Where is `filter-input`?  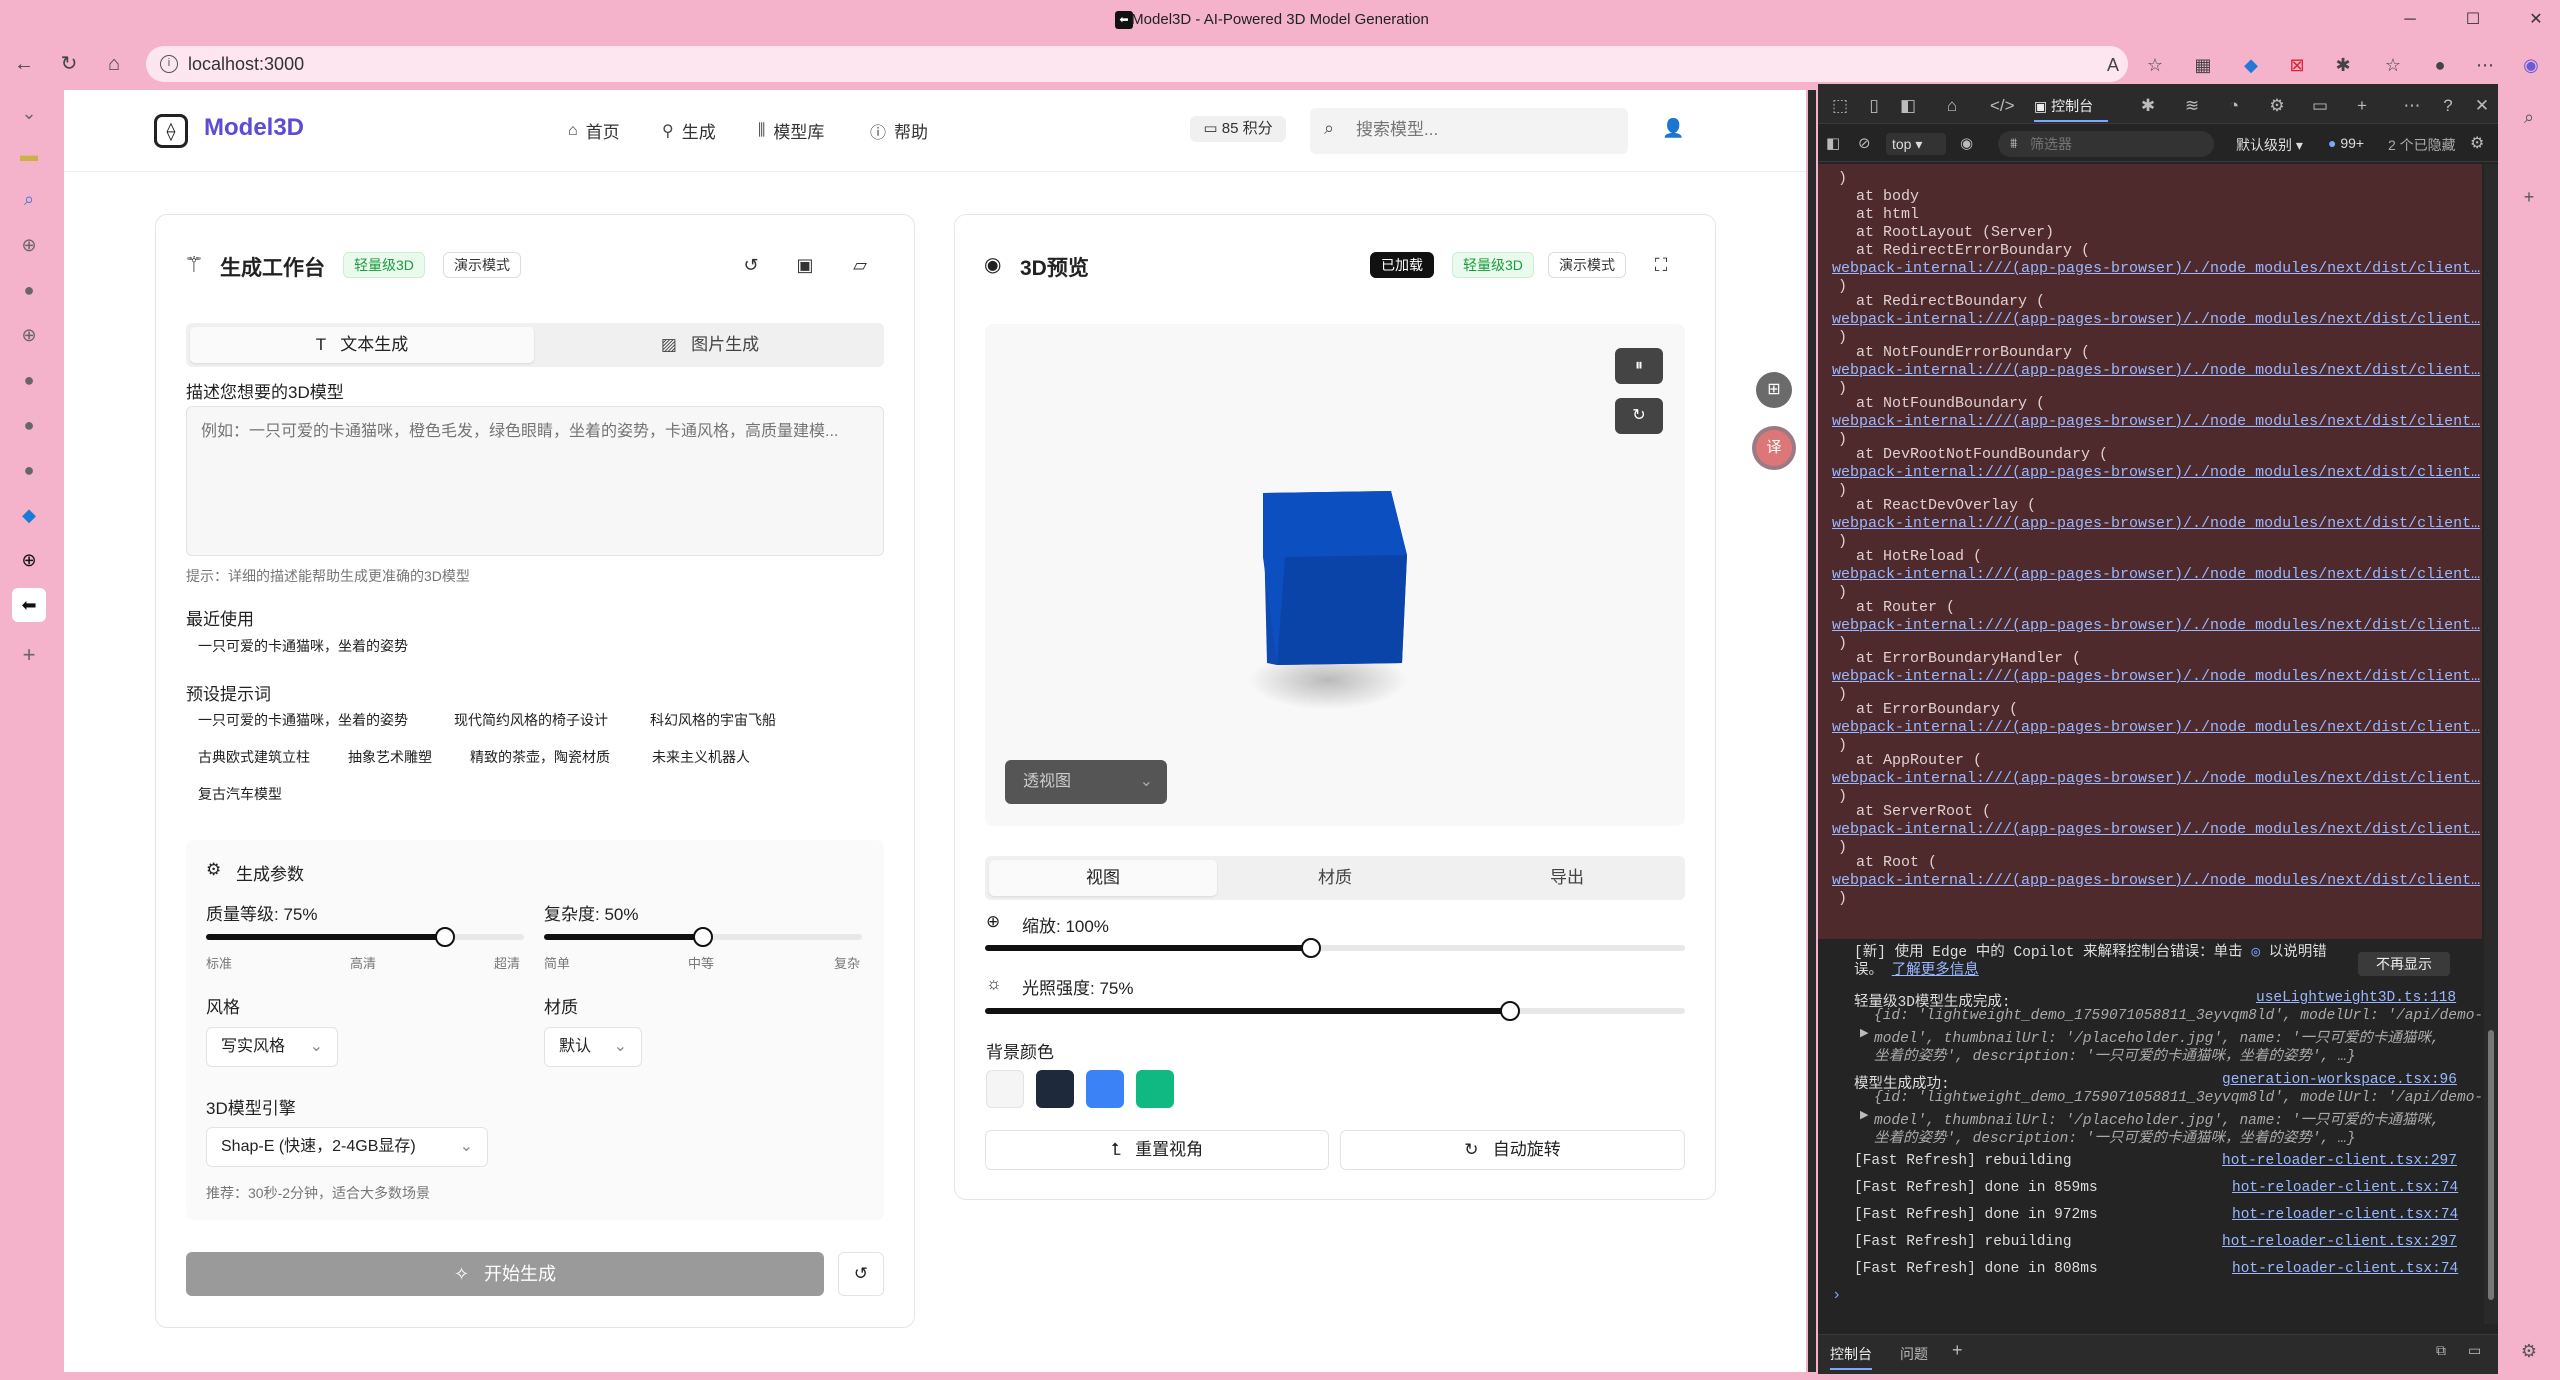
filter-input is located at coordinates (2115, 144).